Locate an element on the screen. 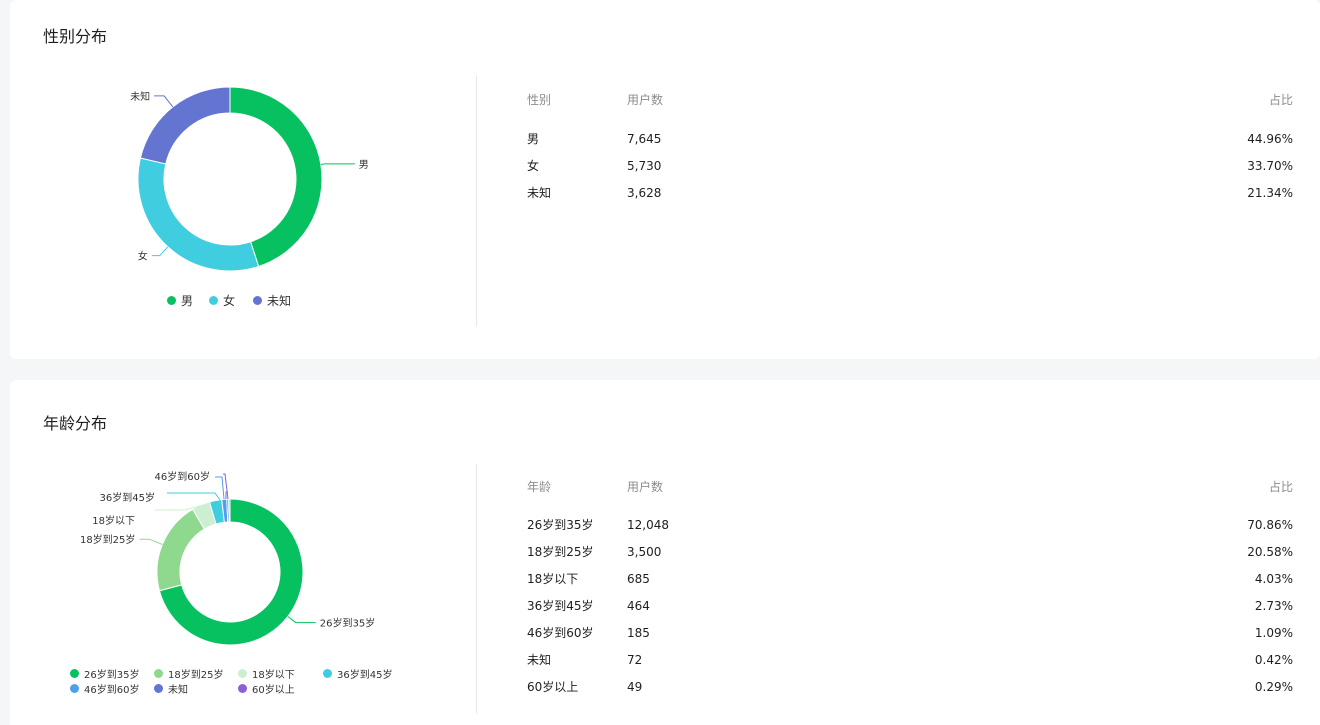  ratio-cell: 0.42% is located at coordinates (1273, 660).